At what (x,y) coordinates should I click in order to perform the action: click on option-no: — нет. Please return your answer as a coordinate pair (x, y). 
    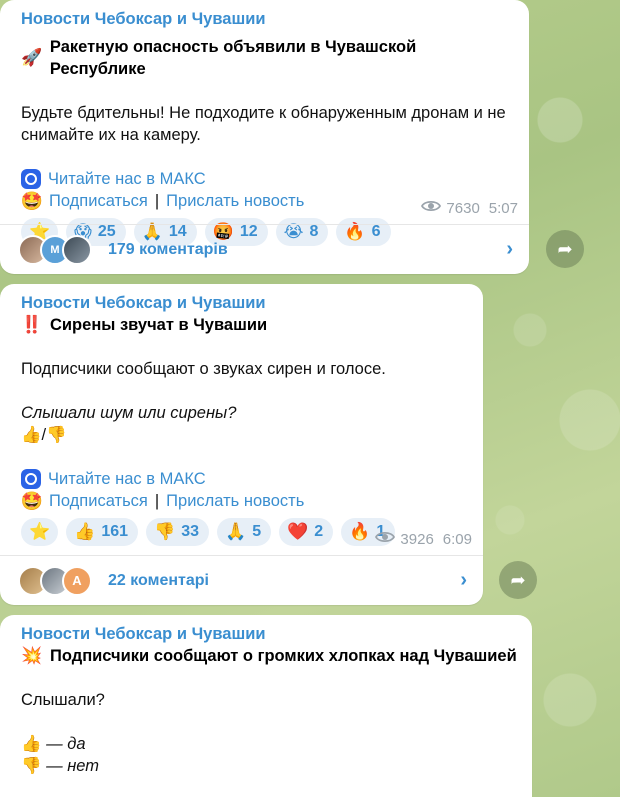
    Looking at the image, I should click on (73, 766).